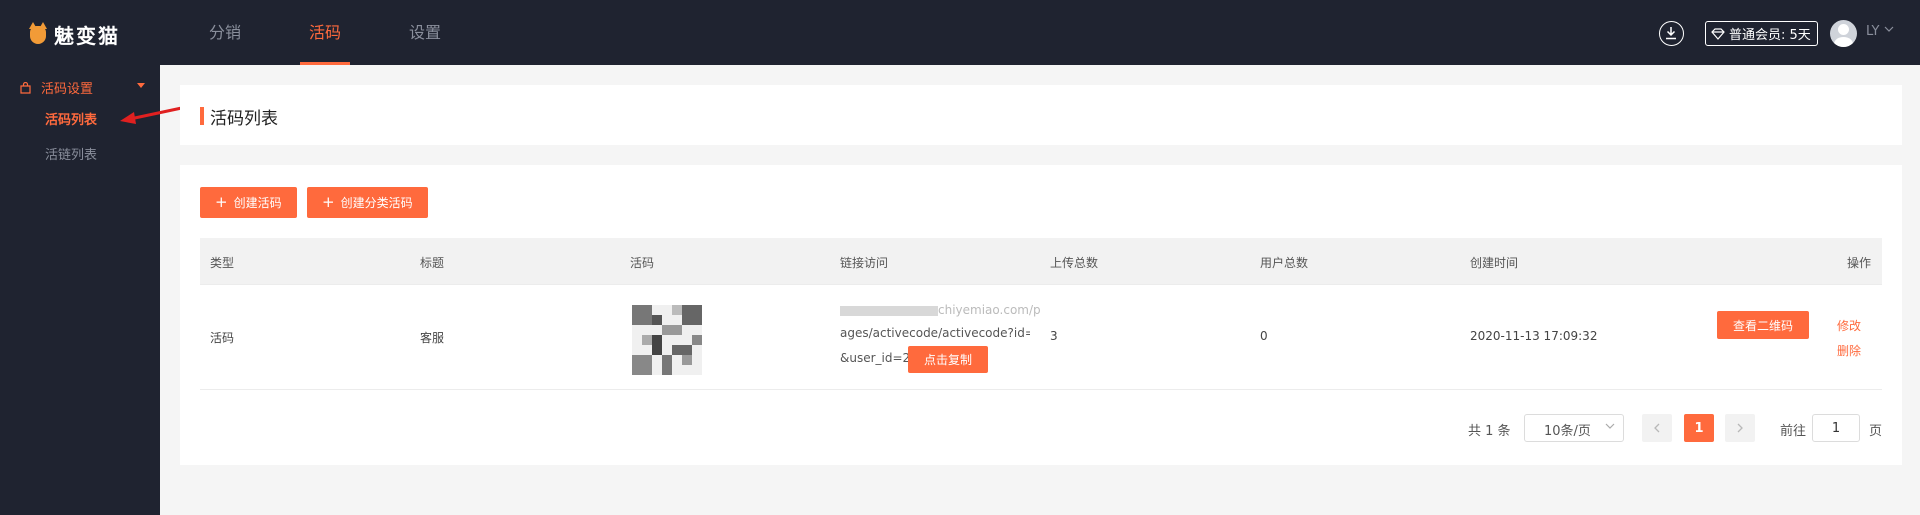 Image resolution: width=1920 pixels, height=515 pixels. What do you see at coordinates (222, 263) in the screenshot?
I see `column-header-type: 类型` at bounding box center [222, 263].